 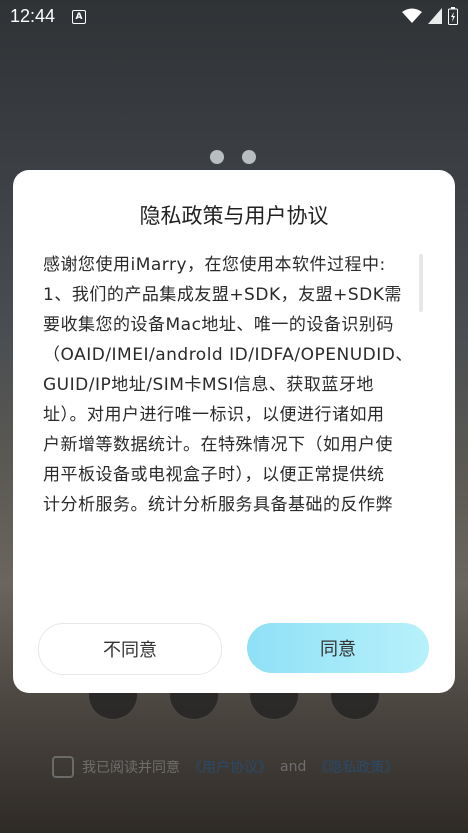 What do you see at coordinates (214, 475) in the screenshot?
I see `dialog-line: 用平板设备或电视盒子时），以便正常提供统` at bounding box center [214, 475].